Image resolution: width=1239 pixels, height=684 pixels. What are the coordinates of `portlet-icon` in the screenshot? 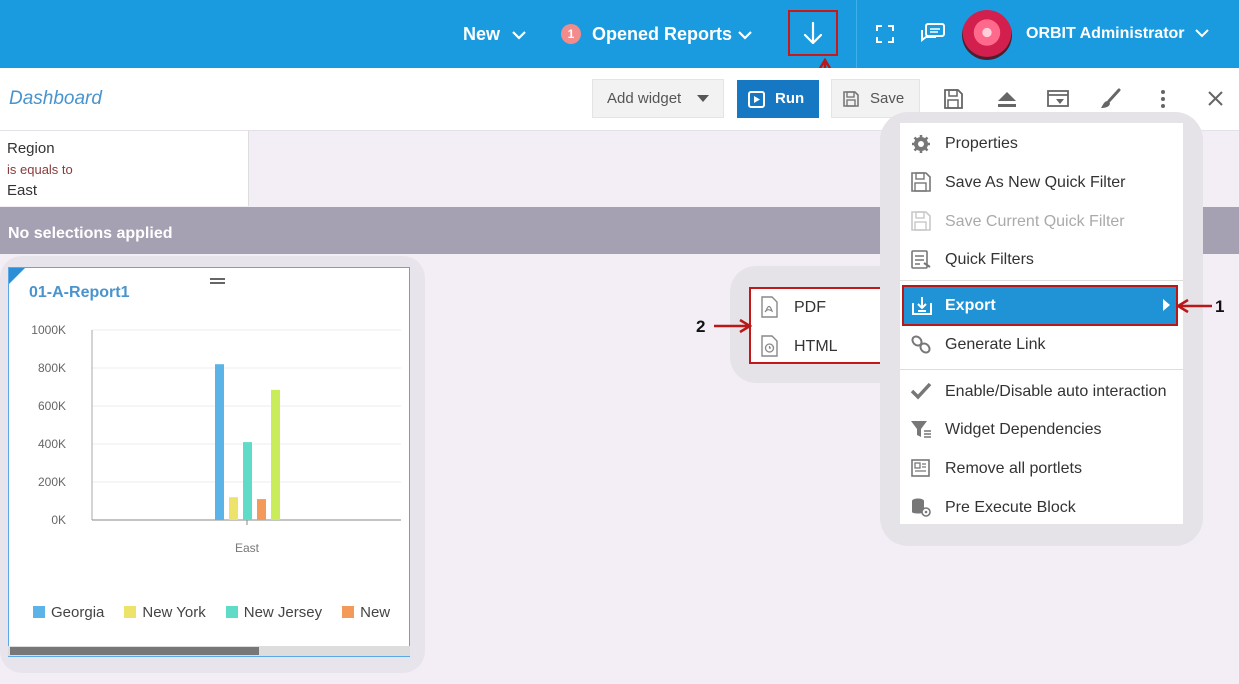 It's located at (920, 468).